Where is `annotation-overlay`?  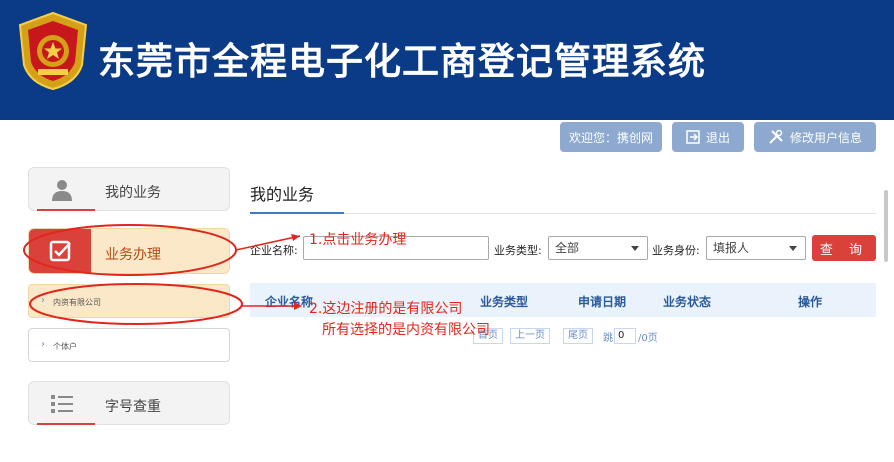 annotation-overlay is located at coordinates (162, 274).